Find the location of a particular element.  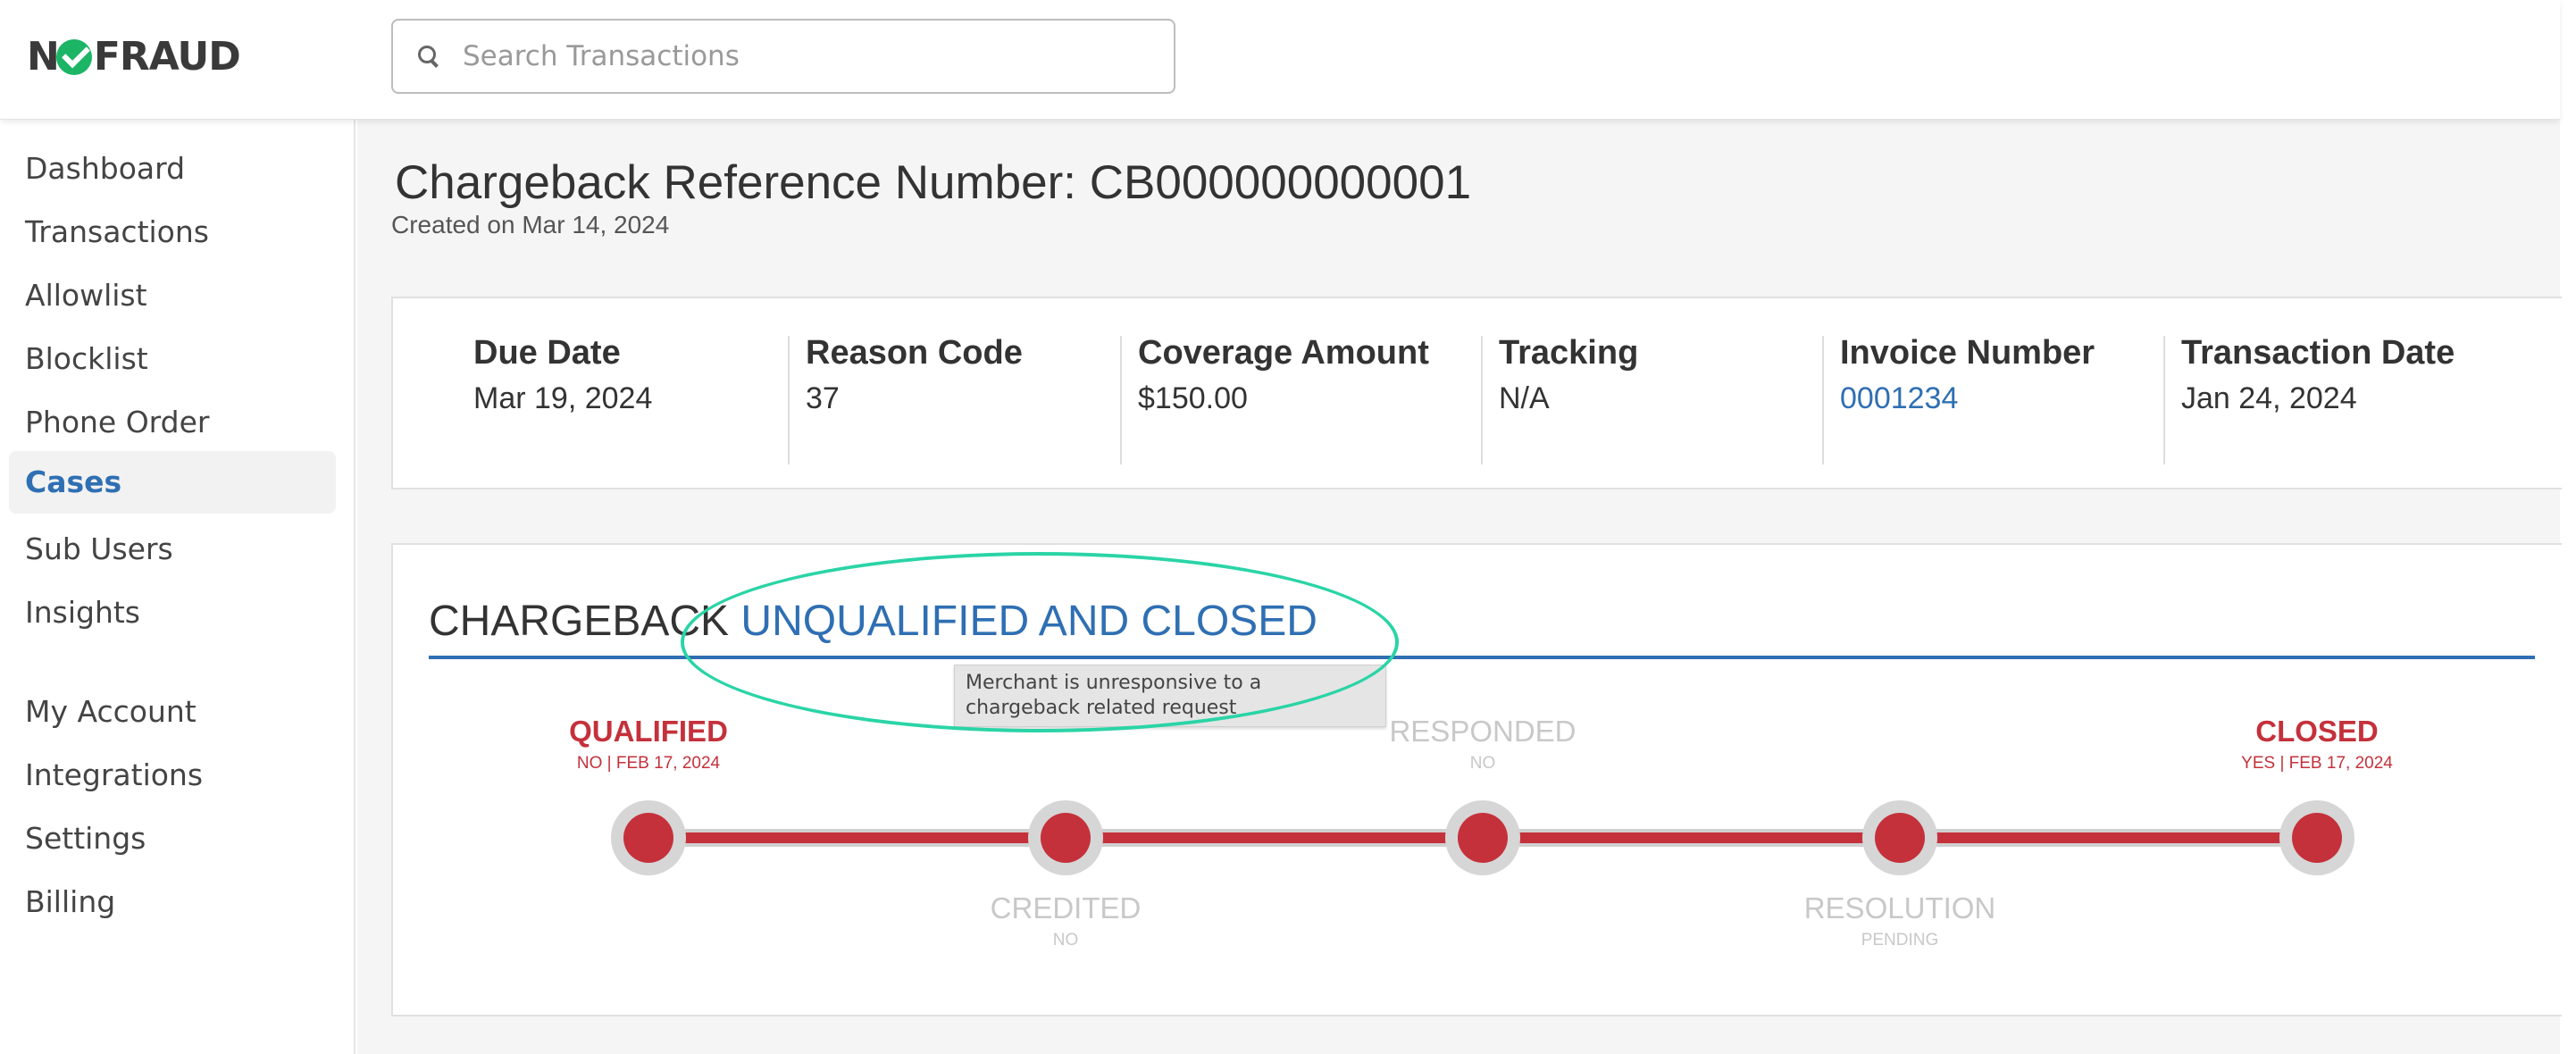

info-label: Coverage Amount is located at coordinates (1284, 353).